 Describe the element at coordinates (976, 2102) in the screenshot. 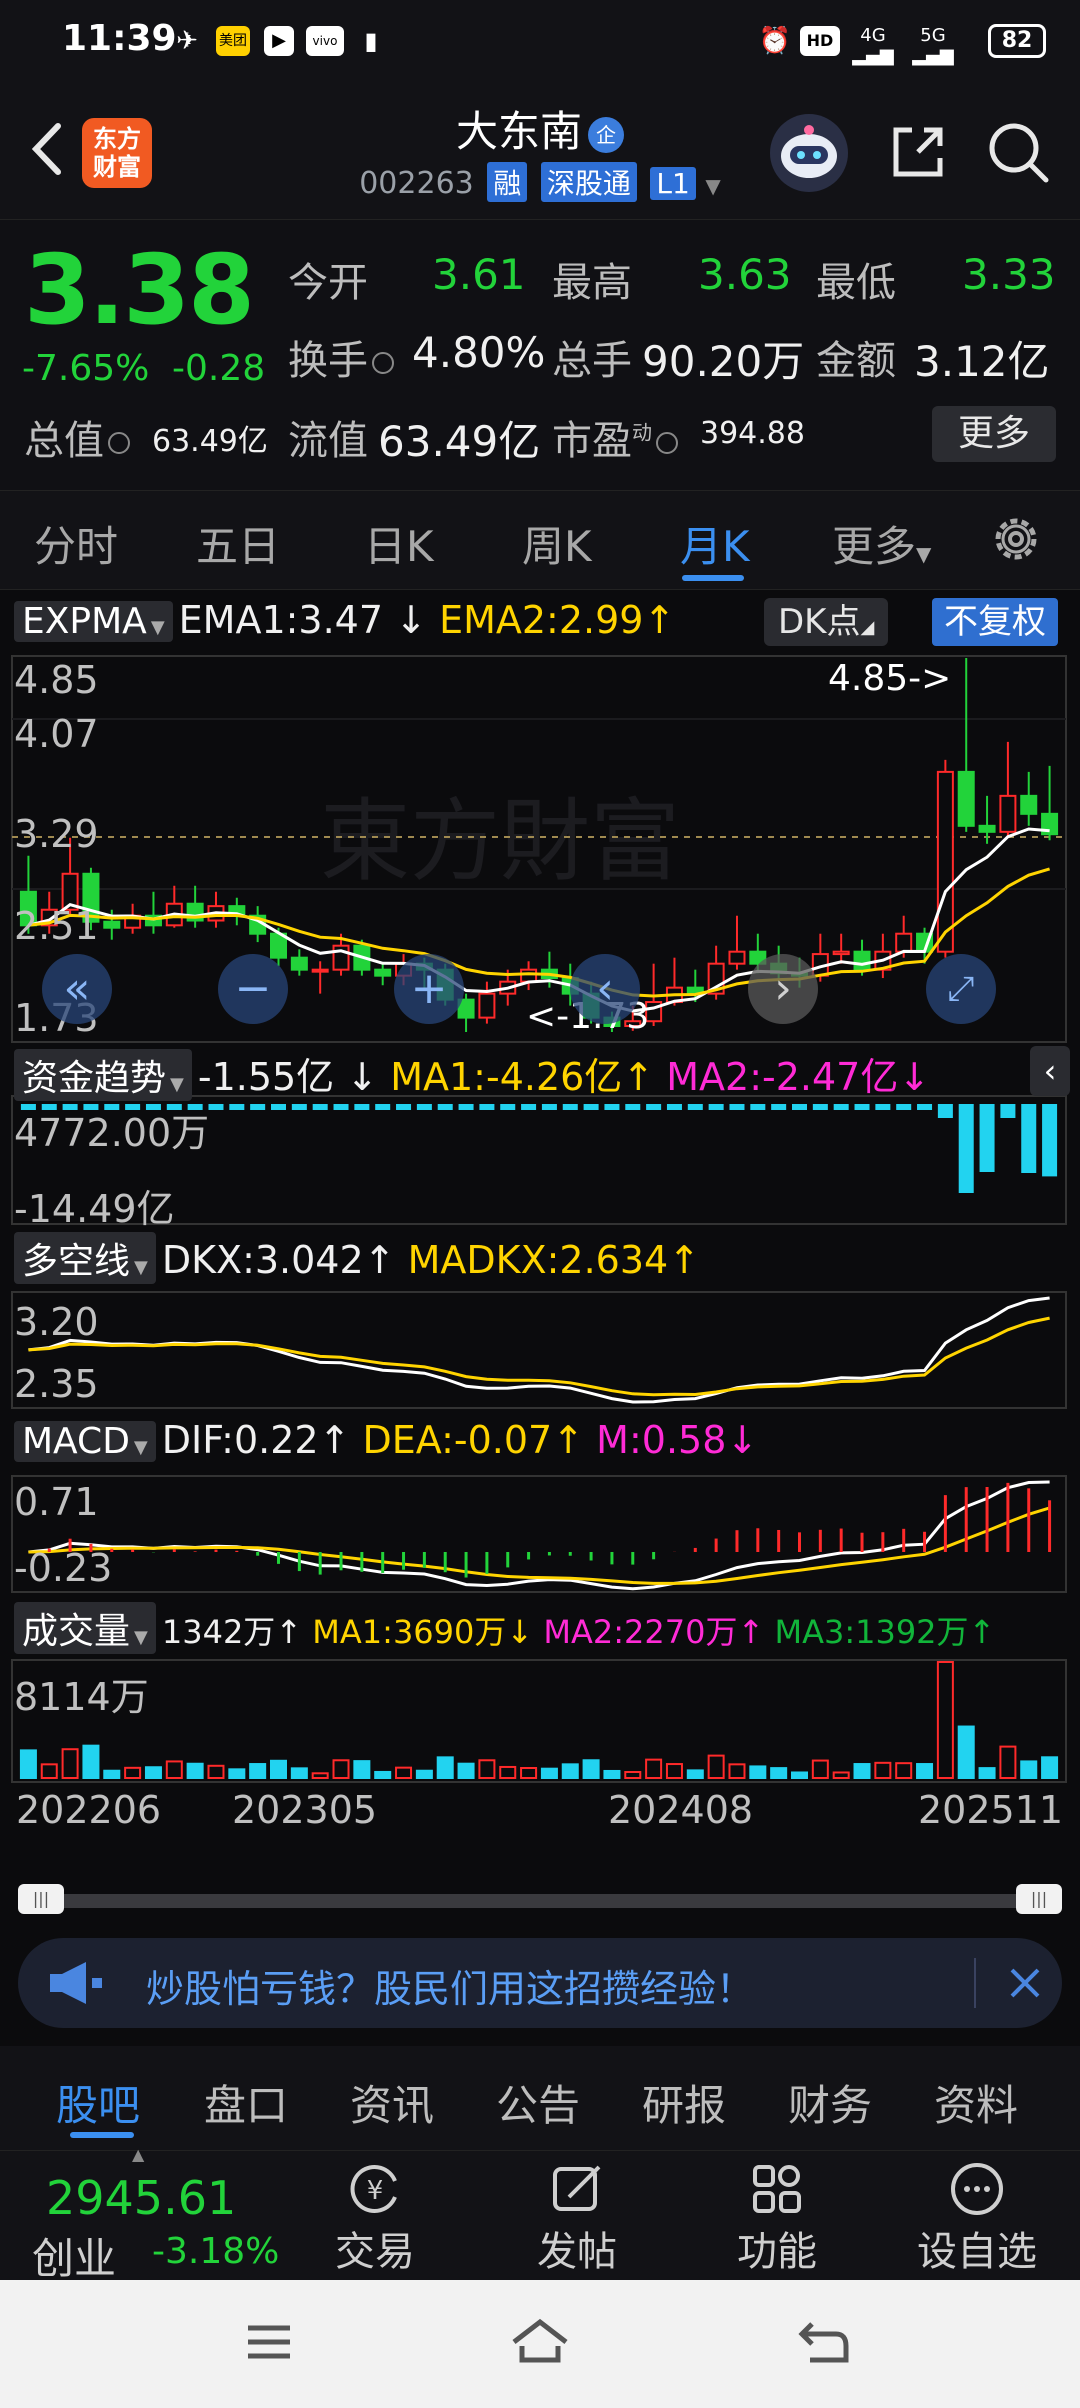

I see `tab-profile: 资料` at that location.